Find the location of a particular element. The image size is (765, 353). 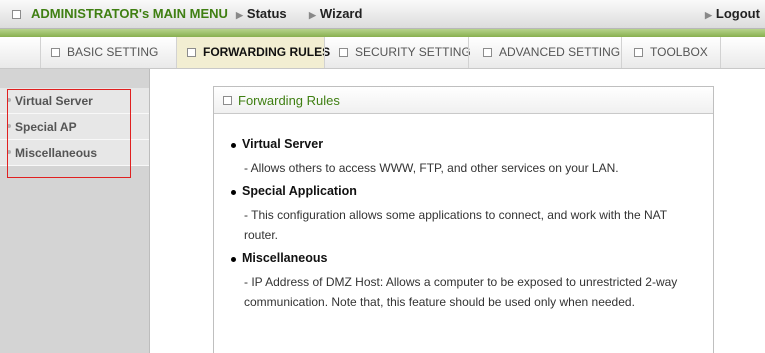

tab-toolbox: TOOLBOX is located at coordinates (671, 52).